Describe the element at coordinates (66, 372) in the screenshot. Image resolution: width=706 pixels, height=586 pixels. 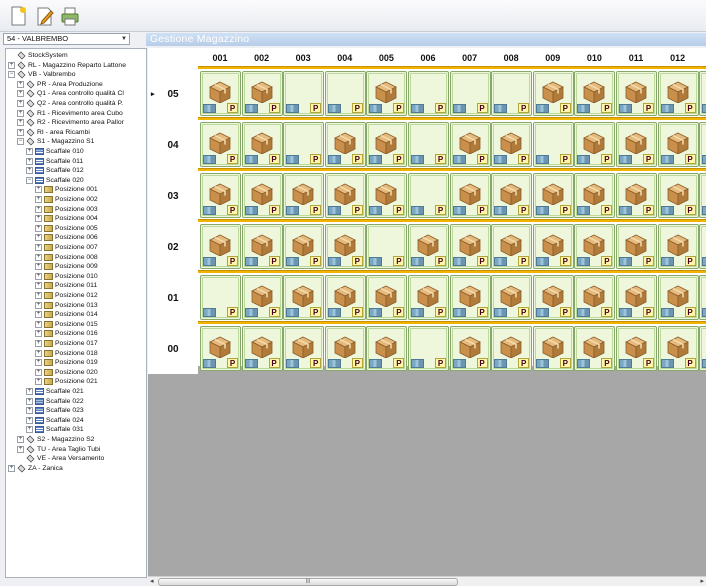
I see `tree-node: + Posizione 020` at that location.